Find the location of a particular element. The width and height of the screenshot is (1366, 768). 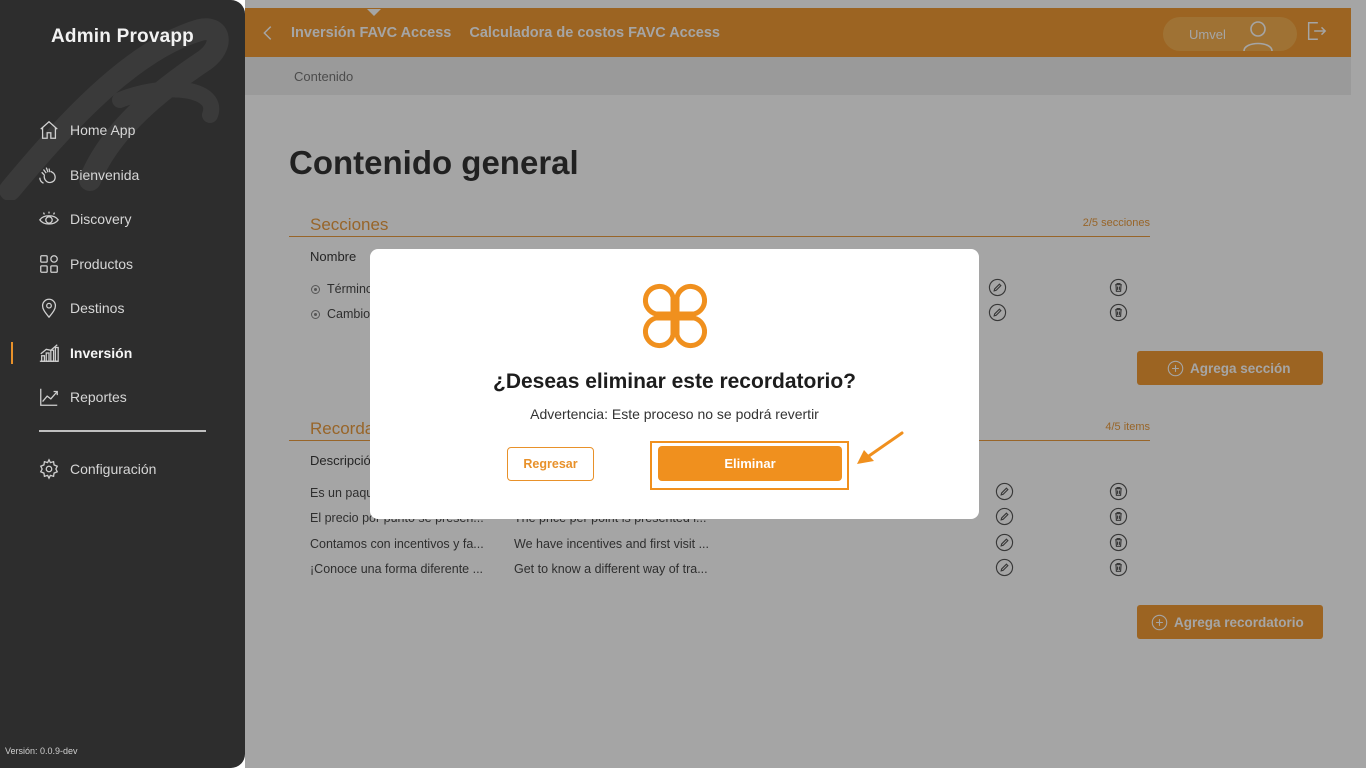

line-chart-icon is located at coordinates (49, 398).